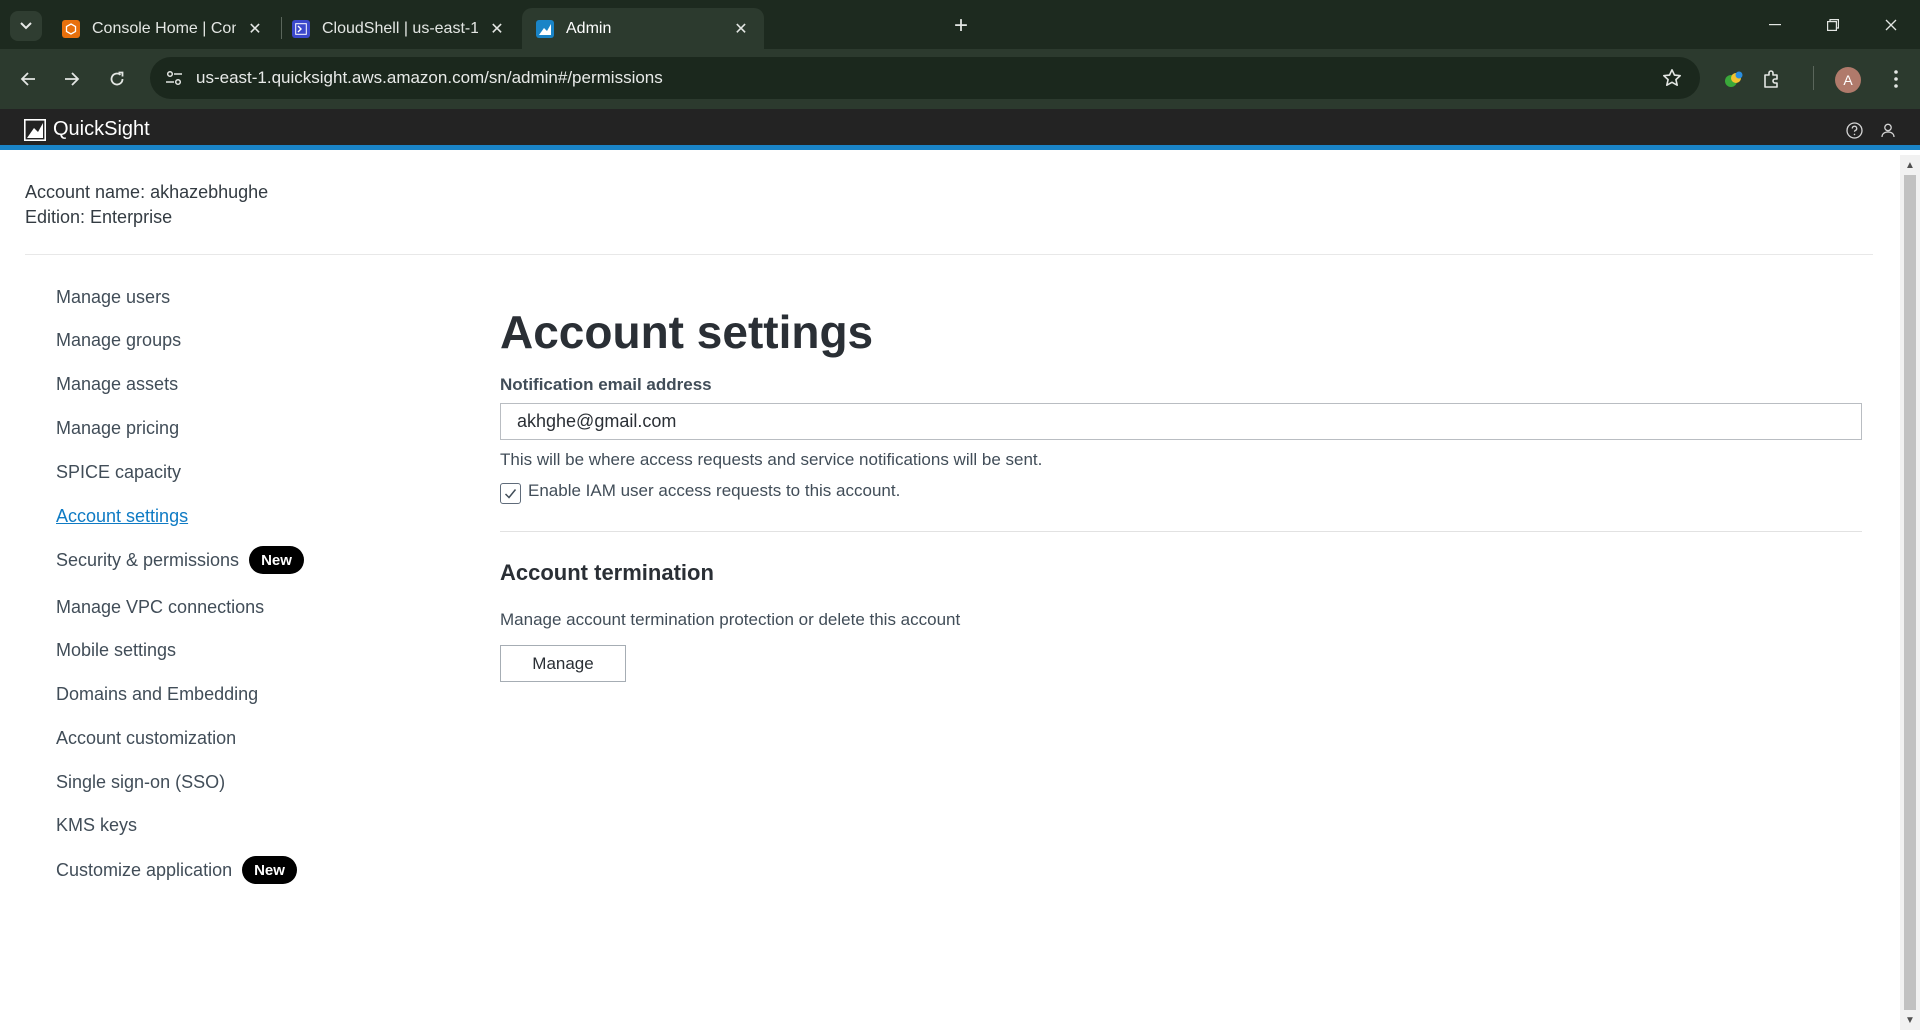 The width and height of the screenshot is (1920, 1030). I want to click on close-window-button, so click(1891, 25).